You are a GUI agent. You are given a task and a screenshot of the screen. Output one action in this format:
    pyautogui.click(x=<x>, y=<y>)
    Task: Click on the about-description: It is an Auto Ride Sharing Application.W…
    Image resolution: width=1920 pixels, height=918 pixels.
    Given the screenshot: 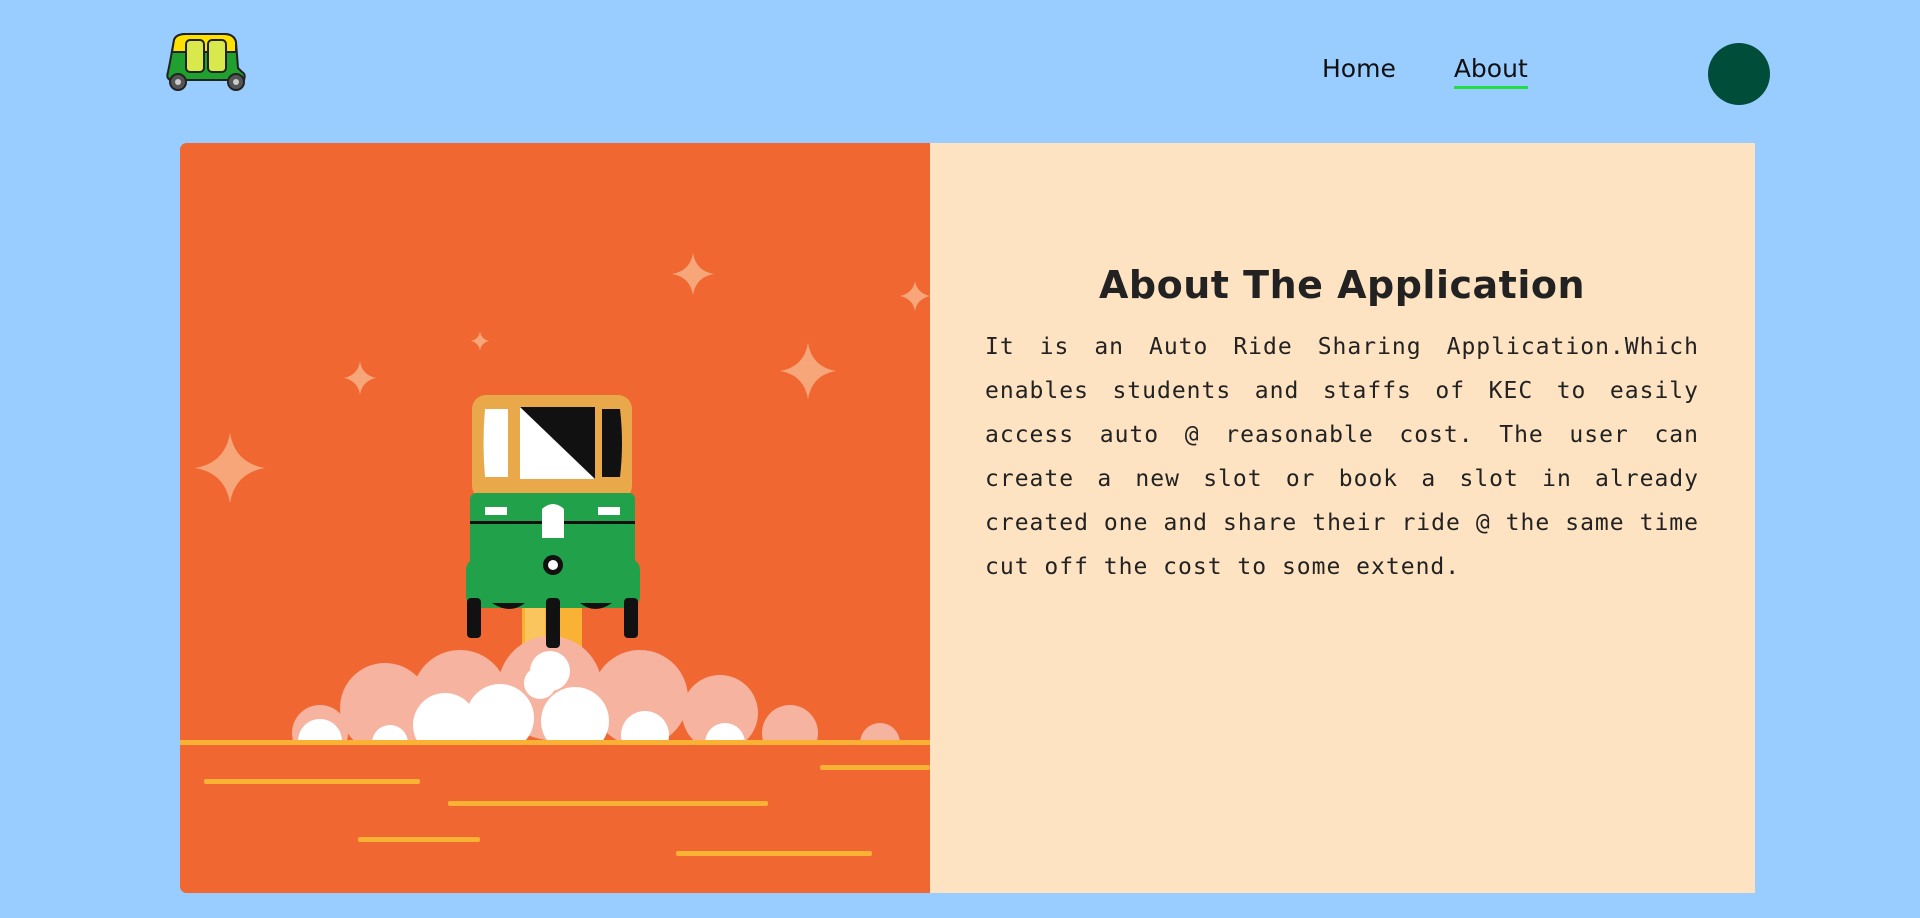 What is the action you would take?
    pyautogui.click(x=1342, y=457)
    